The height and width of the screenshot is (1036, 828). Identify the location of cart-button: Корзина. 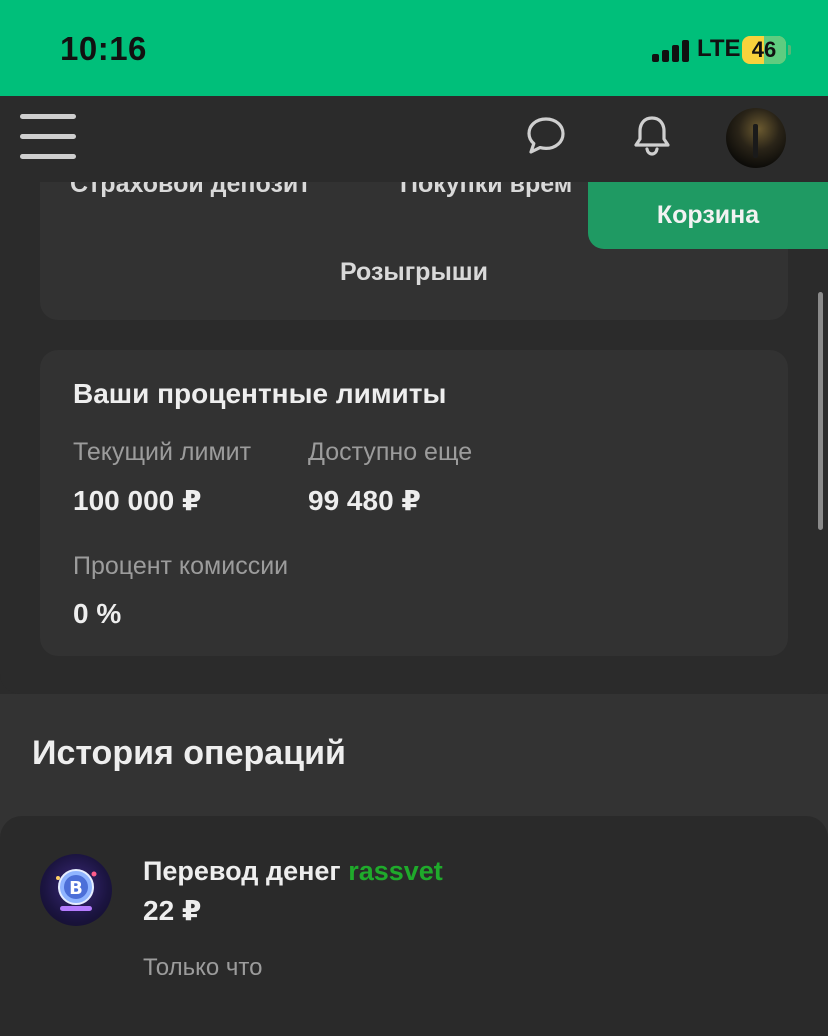
(708, 215).